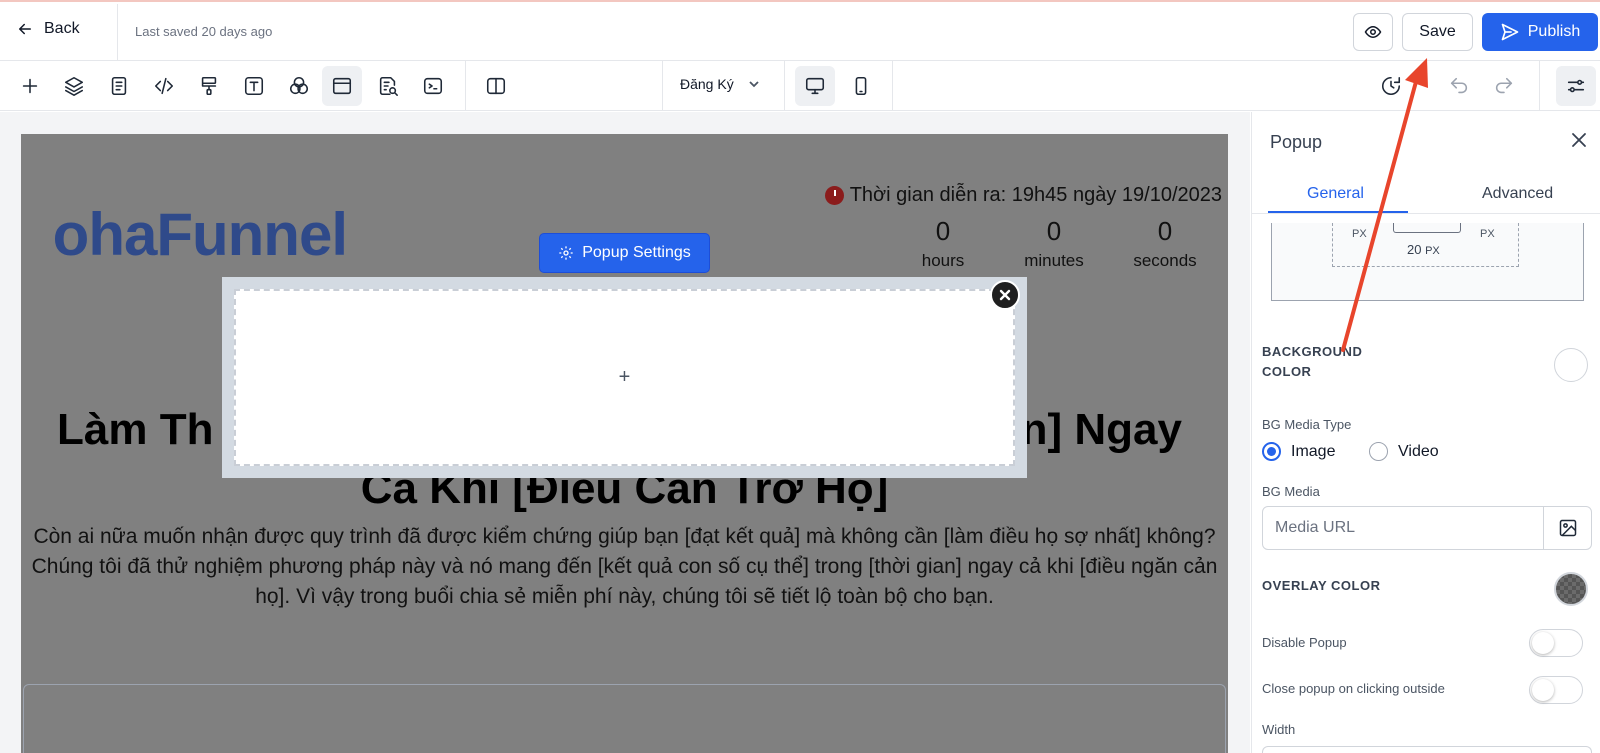 The height and width of the screenshot is (753, 1600). Describe the element at coordinates (754, 84) in the screenshot. I see `chevron-down-icon` at that location.